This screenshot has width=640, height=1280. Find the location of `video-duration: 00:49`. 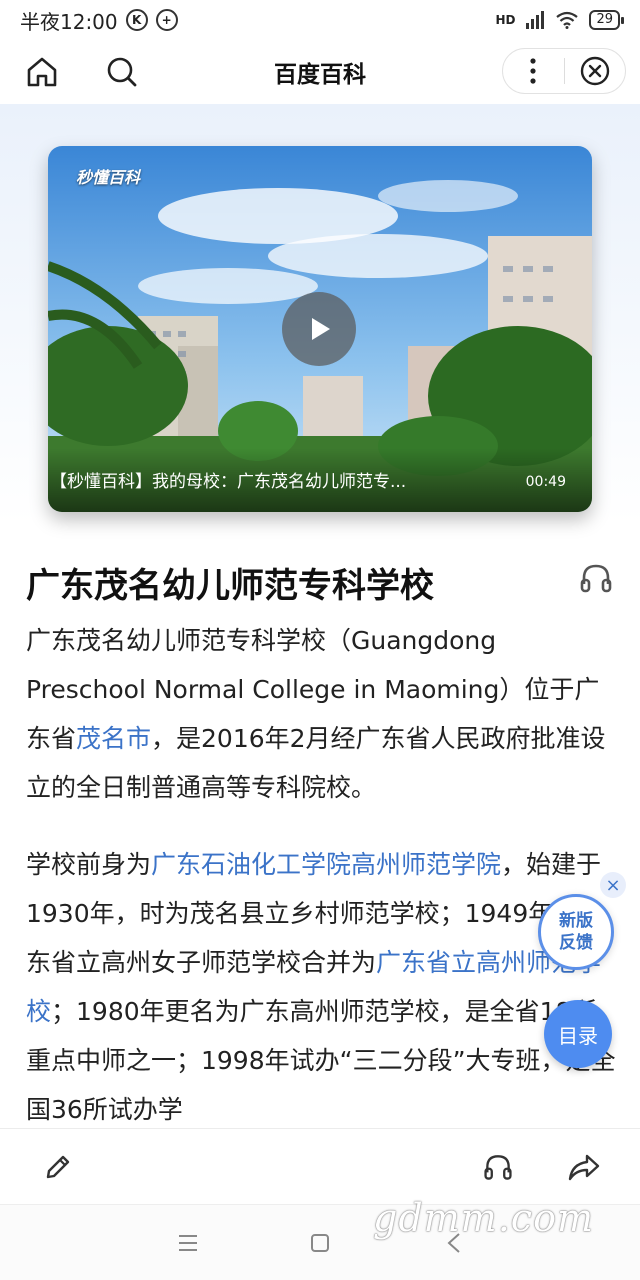

video-duration: 00:49 is located at coordinates (545, 482).